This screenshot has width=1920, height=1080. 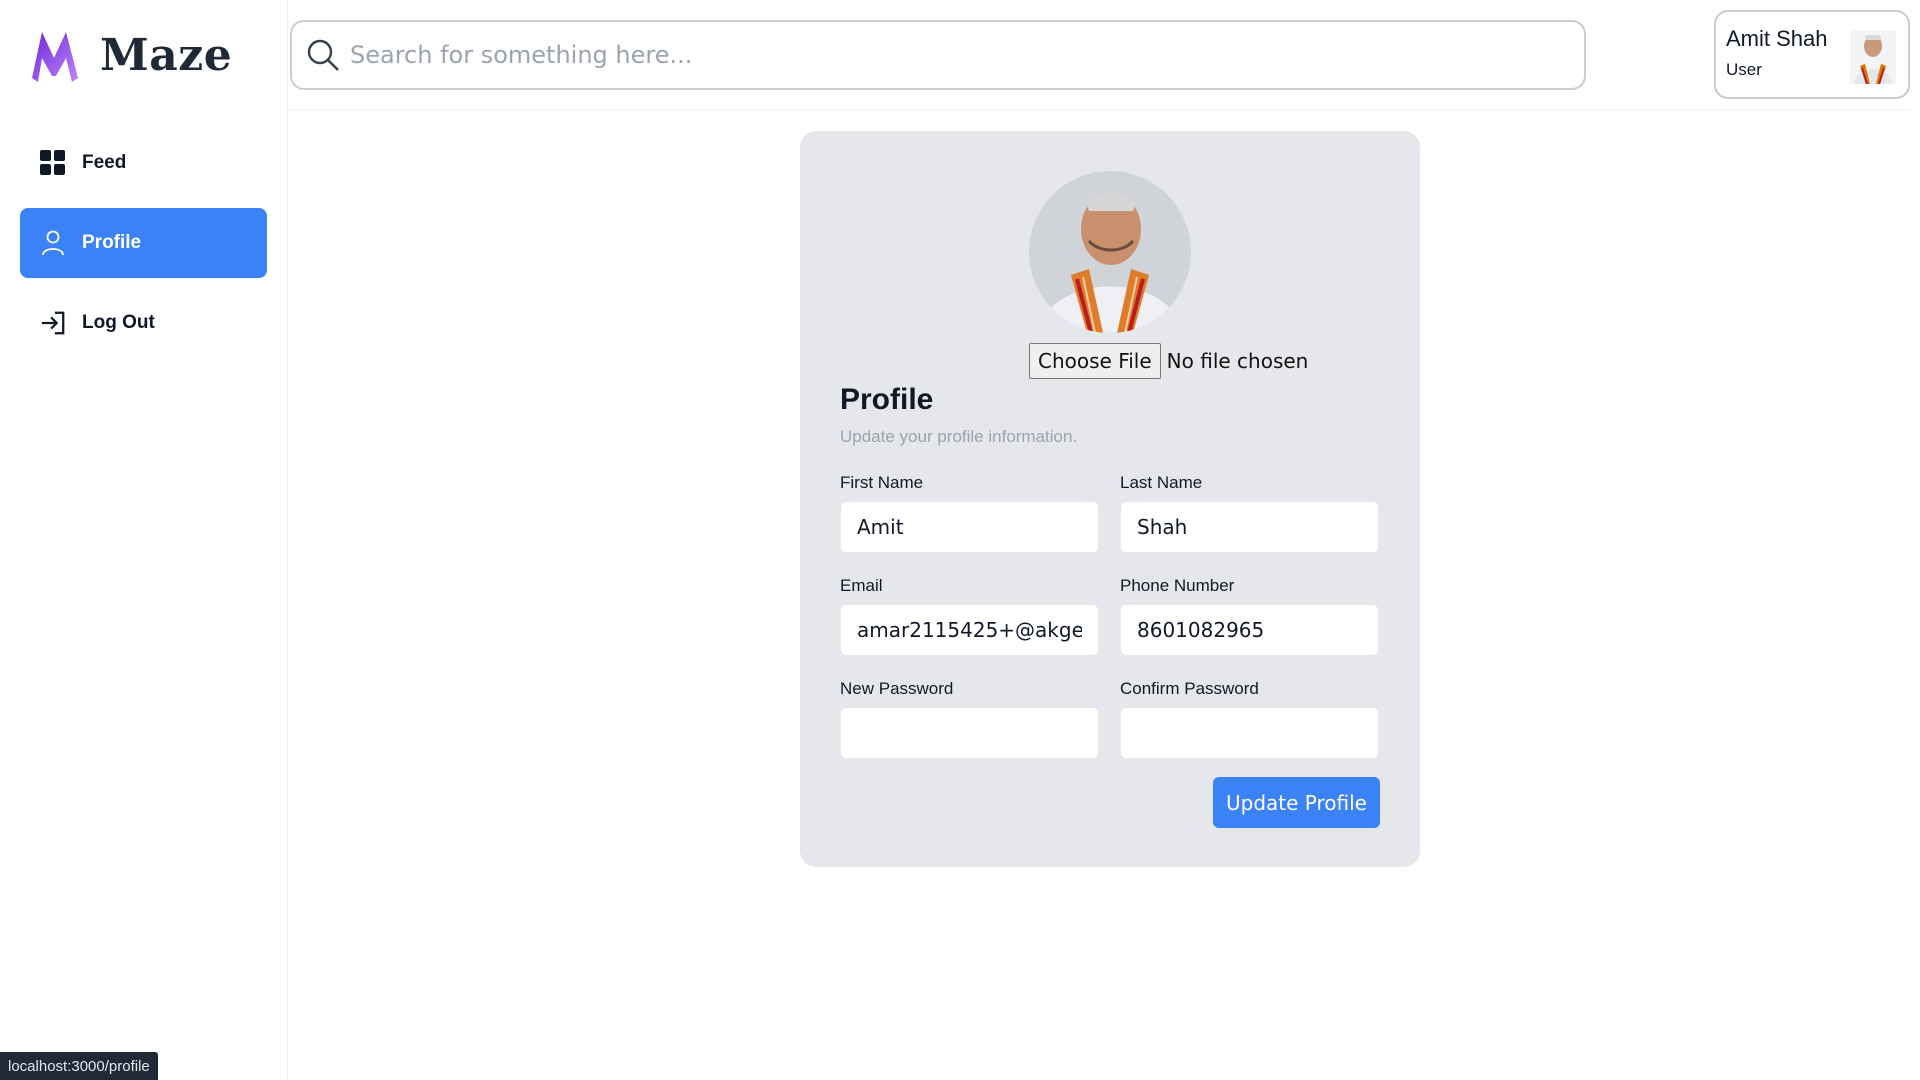 What do you see at coordinates (1110, 252) in the screenshot?
I see `profile-photo` at bounding box center [1110, 252].